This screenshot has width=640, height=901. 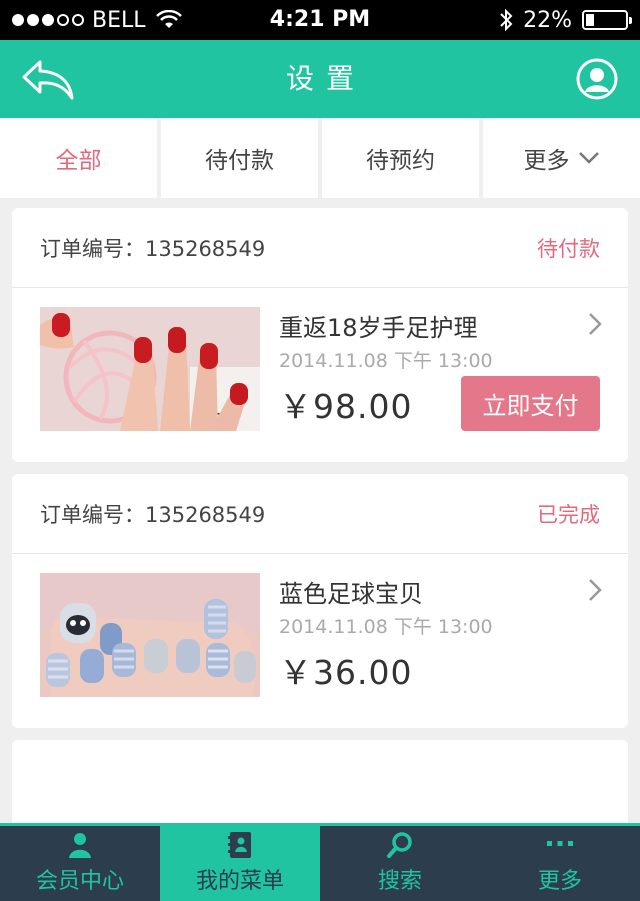 I want to click on battery-icon, so click(x=607, y=20).